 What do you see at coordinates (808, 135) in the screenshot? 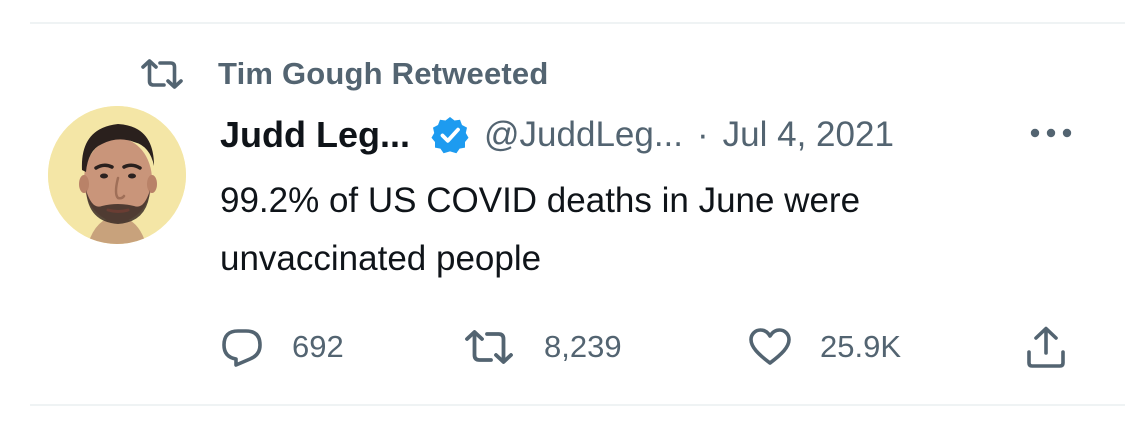
I see `tweet-date: Jul 4, 2021` at bounding box center [808, 135].